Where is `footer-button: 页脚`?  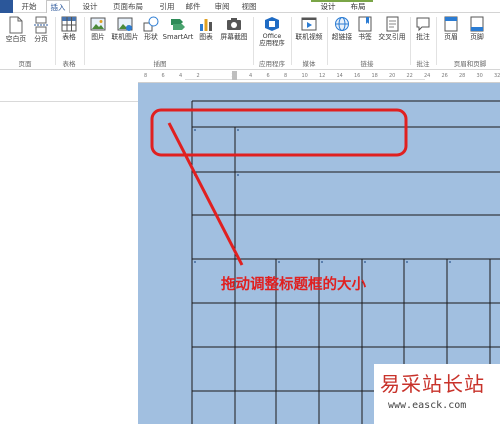
footer-button: 页脚 is located at coordinates (477, 36).